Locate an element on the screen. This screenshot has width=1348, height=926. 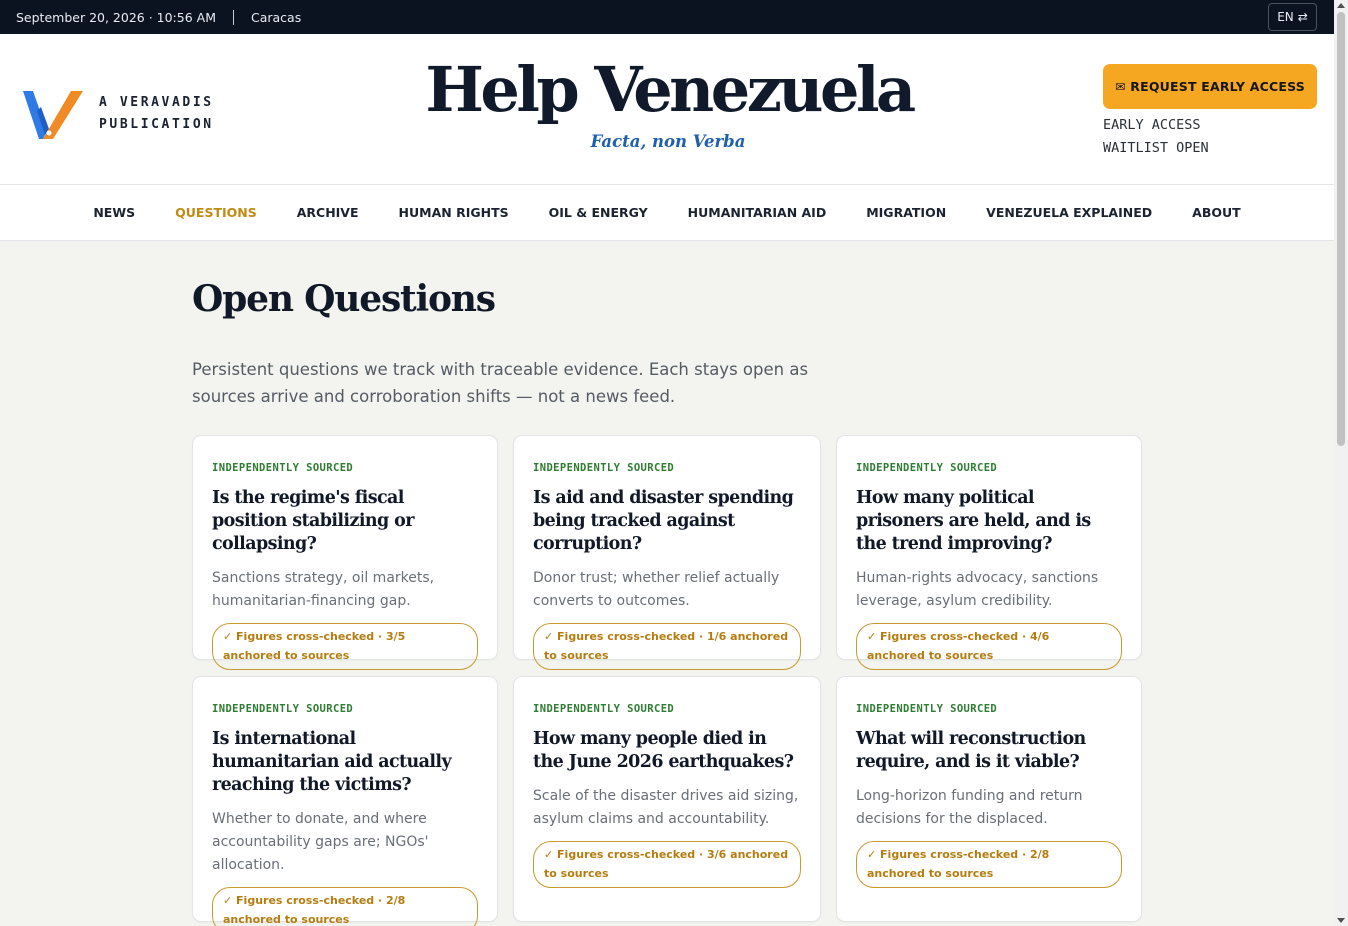
scroll-down-arrow-icon is located at coordinates (1341, 920).